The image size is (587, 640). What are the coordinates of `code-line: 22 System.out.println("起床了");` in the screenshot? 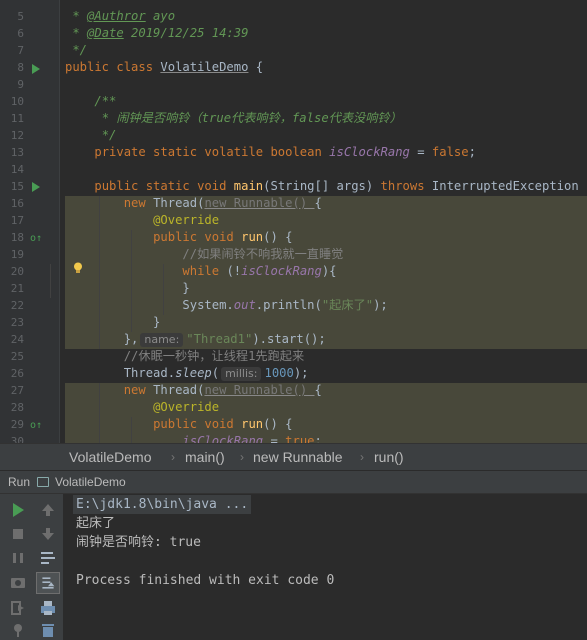 It's located at (293, 305).